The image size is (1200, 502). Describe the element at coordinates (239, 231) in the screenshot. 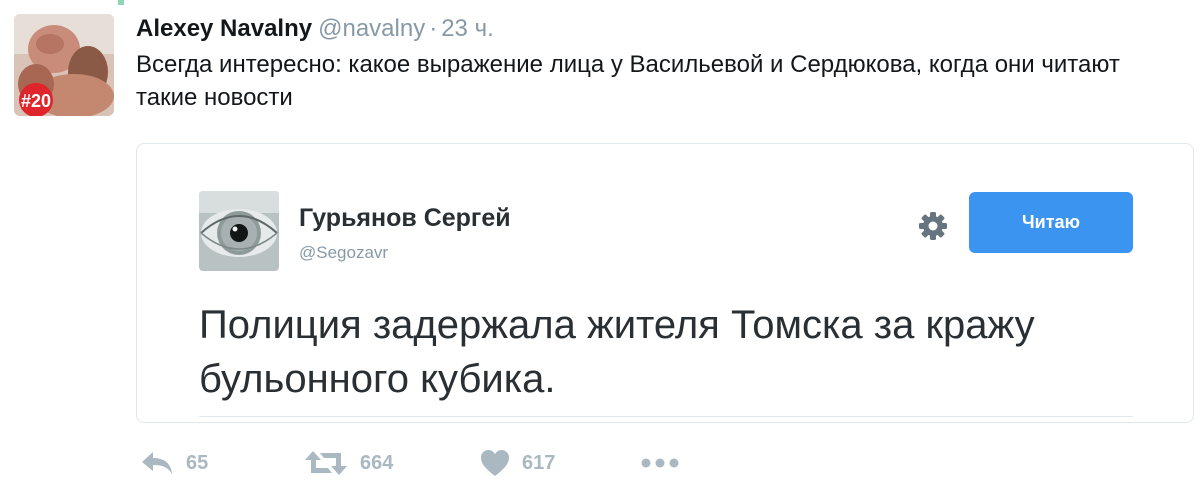

I see `quoted-author-avatar` at that location.